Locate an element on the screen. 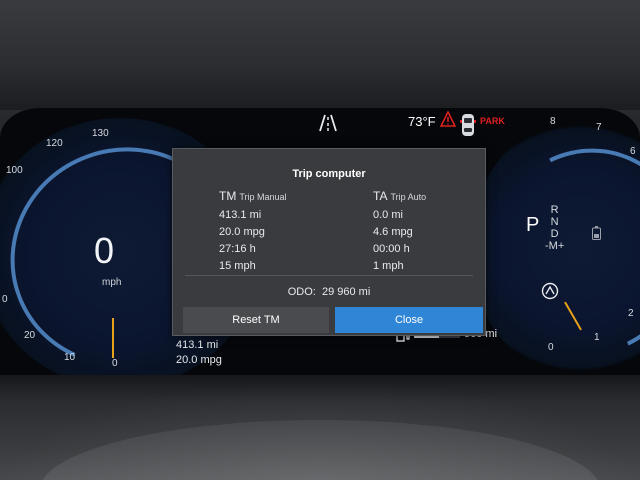 This screenshot has width=640, height=480. speed-tick-130: 130 is located at coordinates (100, 133).